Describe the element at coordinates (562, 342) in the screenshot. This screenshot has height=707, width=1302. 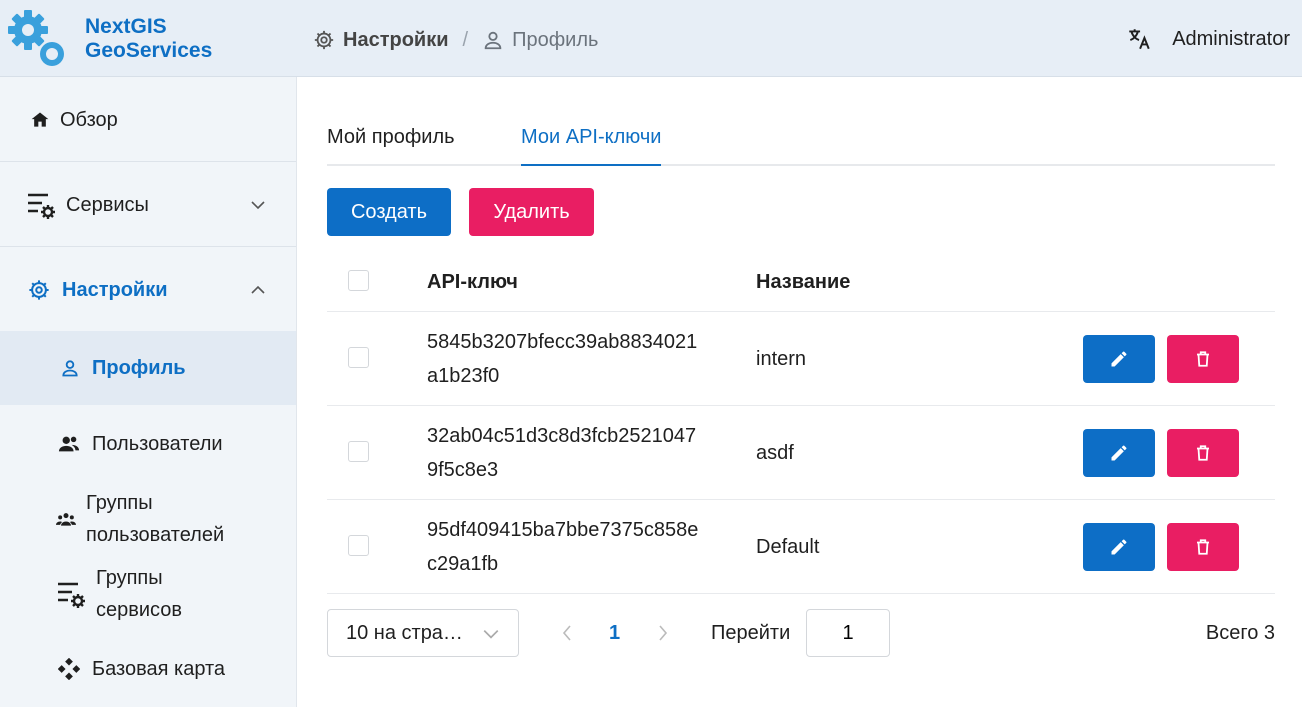
I see `api-key-line1: 5845b3207bfecc39ab8834021` at that location.